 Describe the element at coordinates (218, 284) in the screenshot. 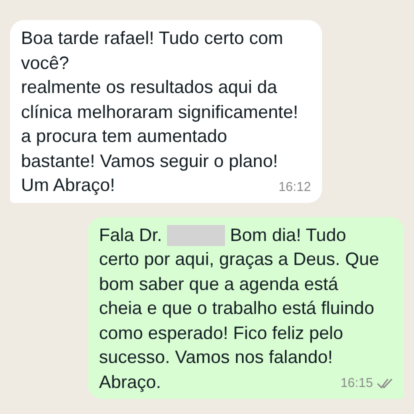

I see `message-text: bom saber que a agenda está` at that location.